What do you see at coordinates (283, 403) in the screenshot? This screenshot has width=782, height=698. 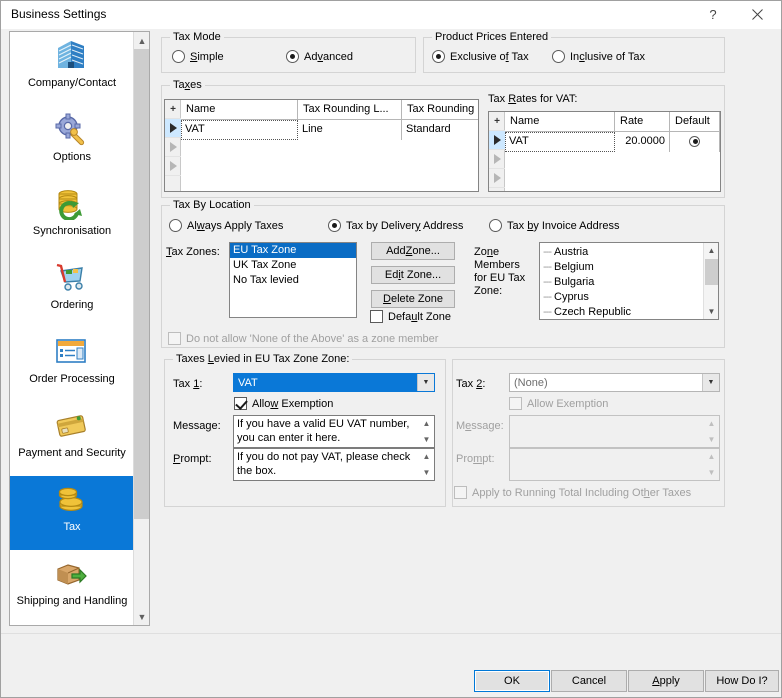 I see `tax1-allow-exemption-checkbox: Allow Exemption` at bounding box center [283, 403].